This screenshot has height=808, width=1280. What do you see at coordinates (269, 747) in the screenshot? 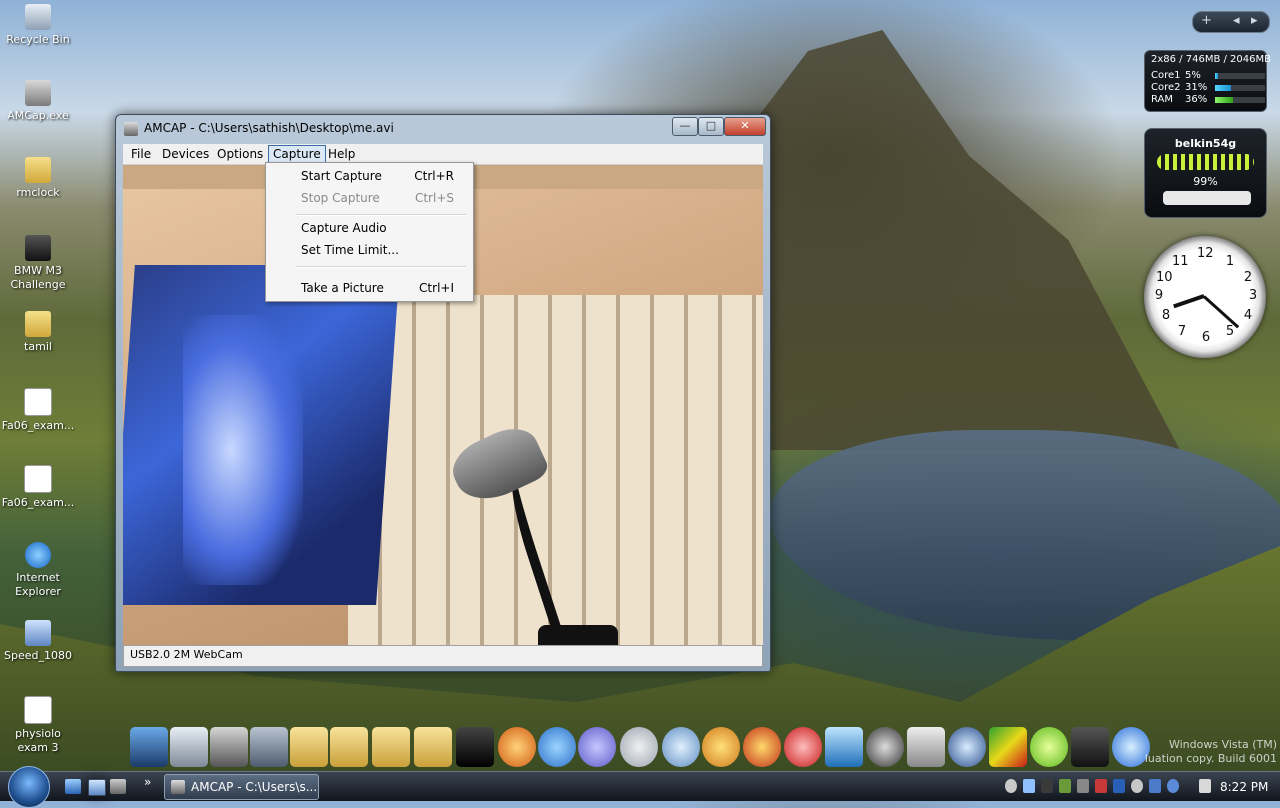
I see `tools-icon` at bounding box center [269, 747].